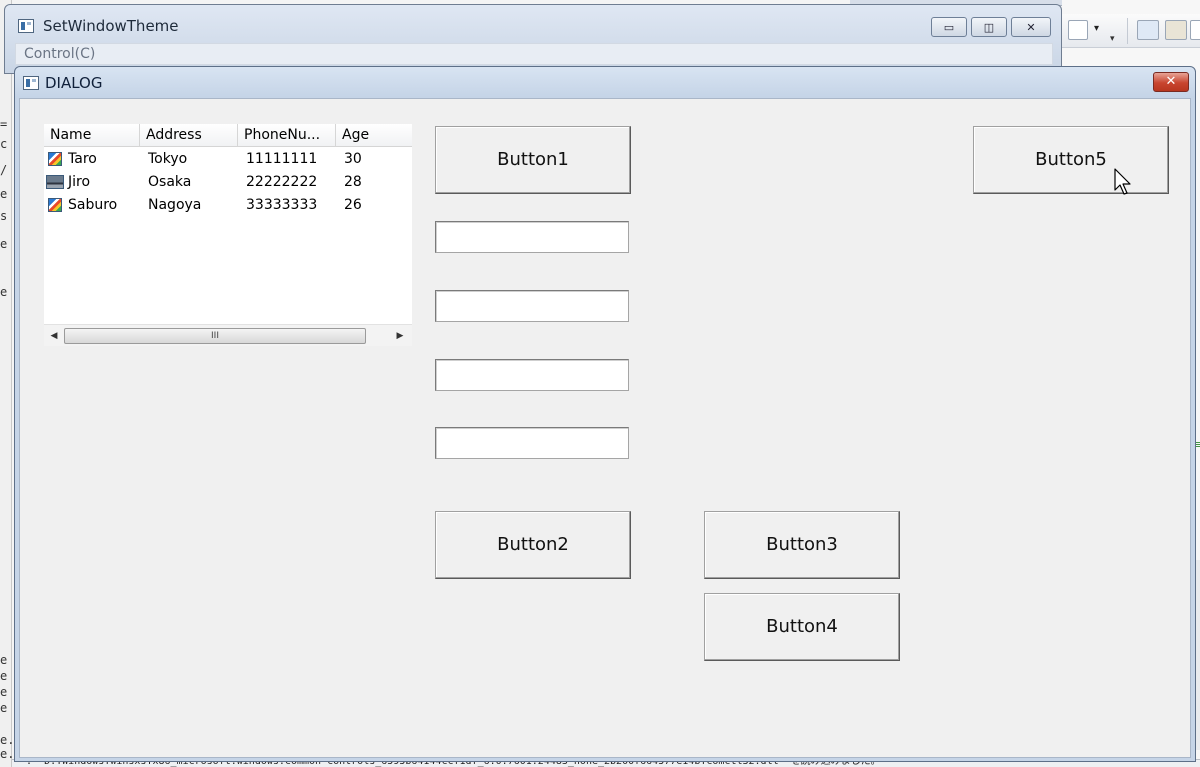 The width and height of the screenshot is (1200, 767). I want to click on cell-age: 28, so click(353, 182).